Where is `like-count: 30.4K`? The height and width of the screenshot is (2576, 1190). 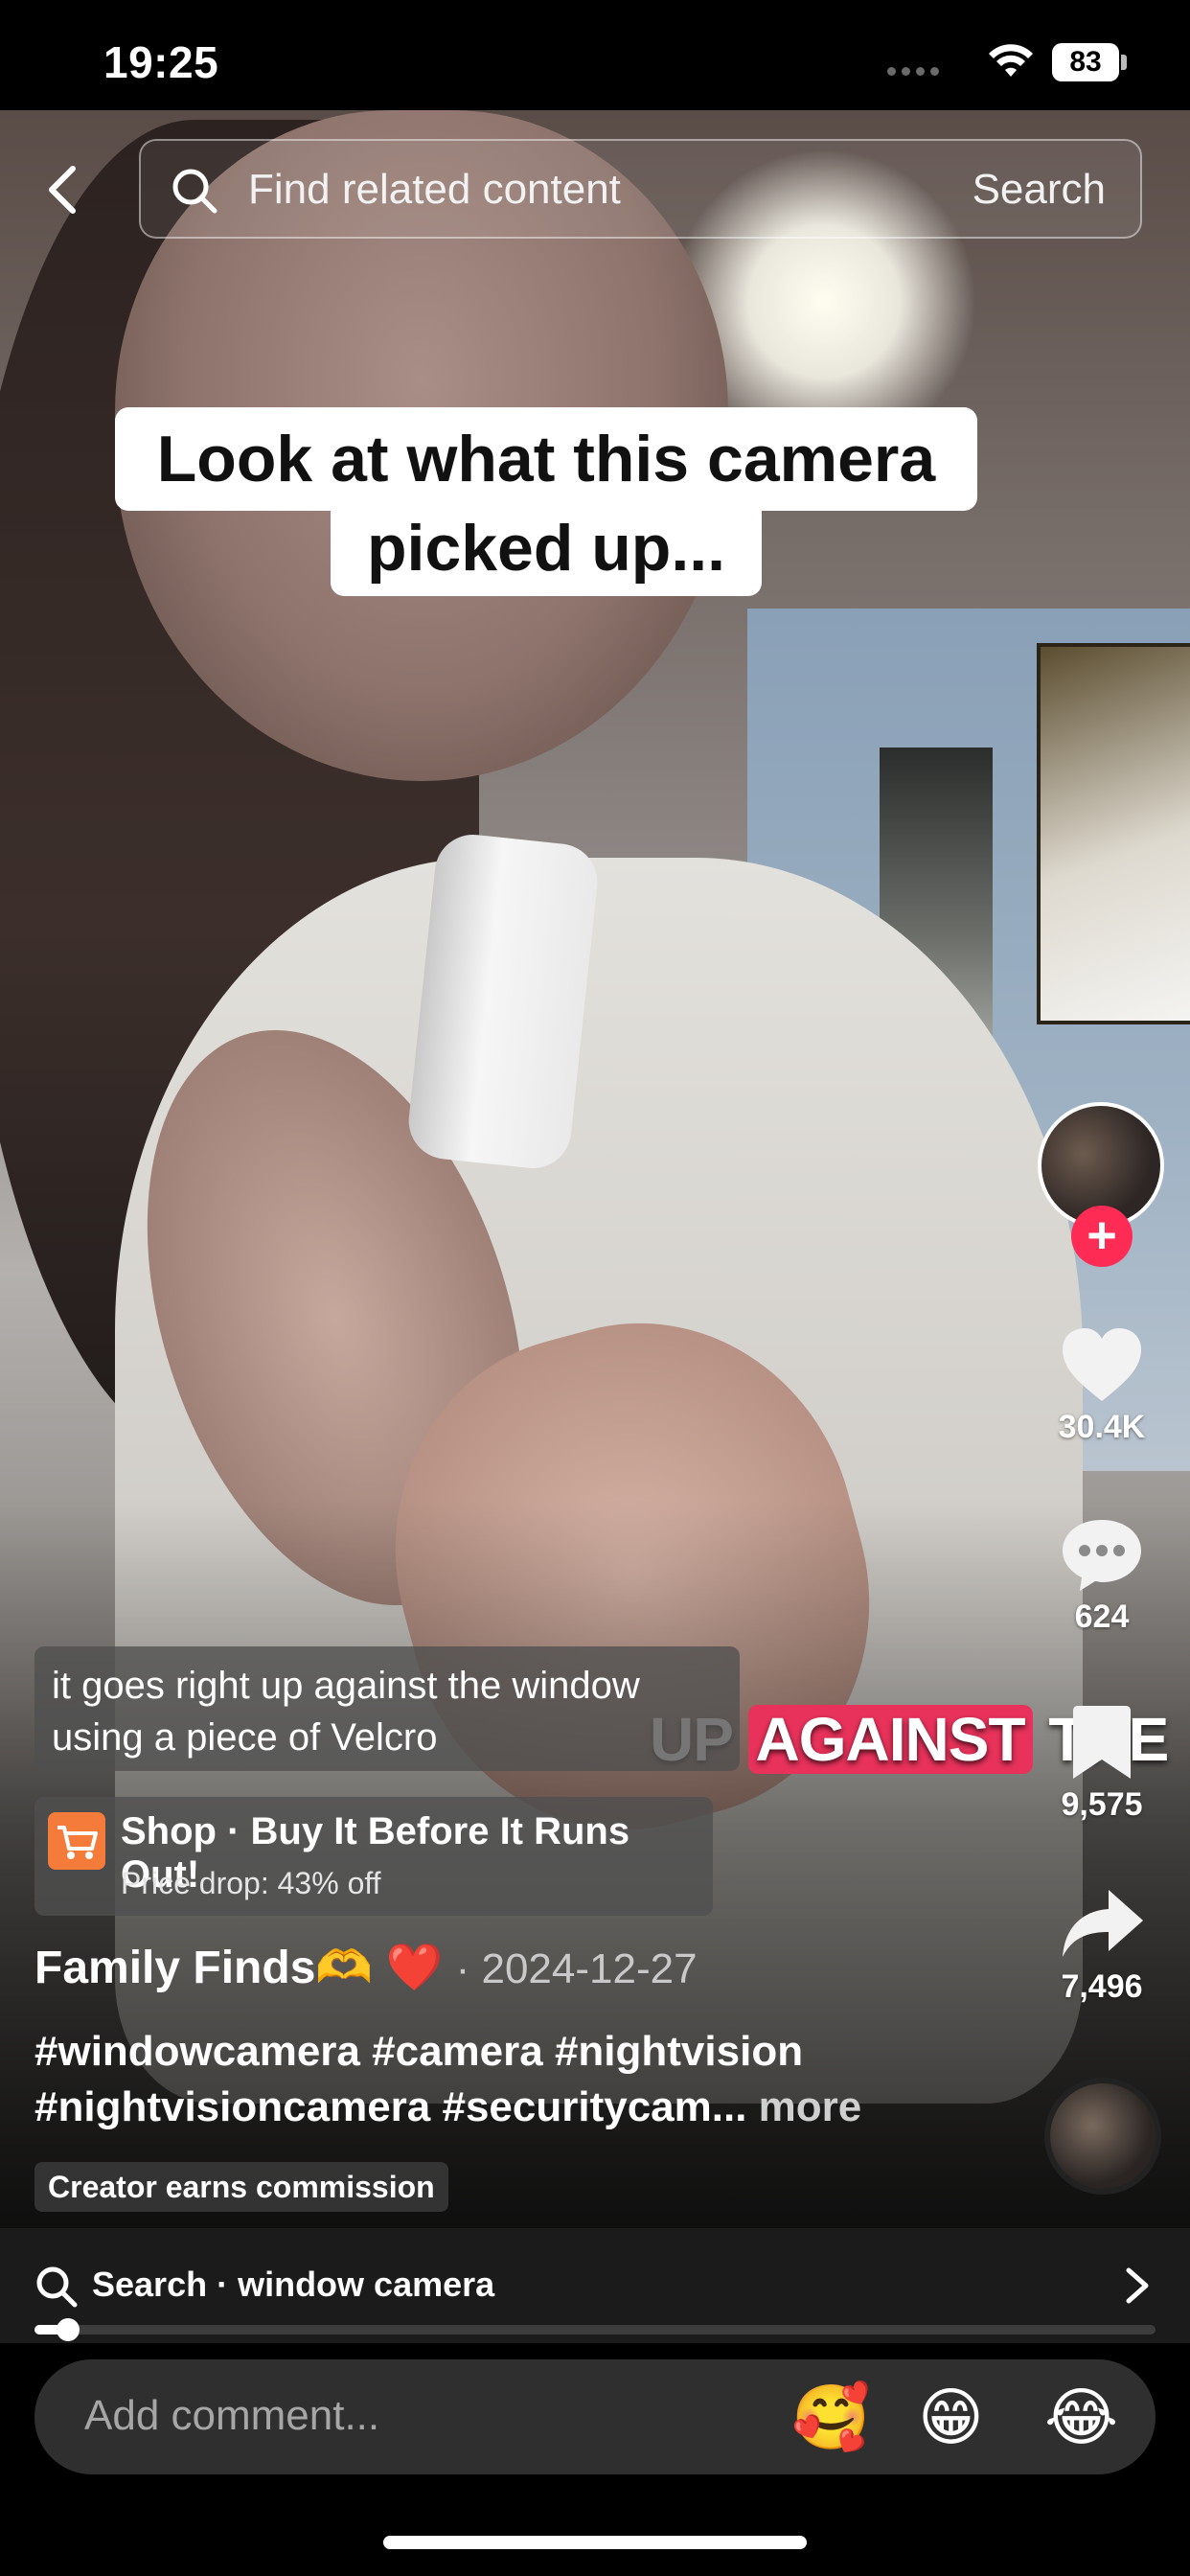 like-count: 30.4K is located at coordinates (1102, 1427).